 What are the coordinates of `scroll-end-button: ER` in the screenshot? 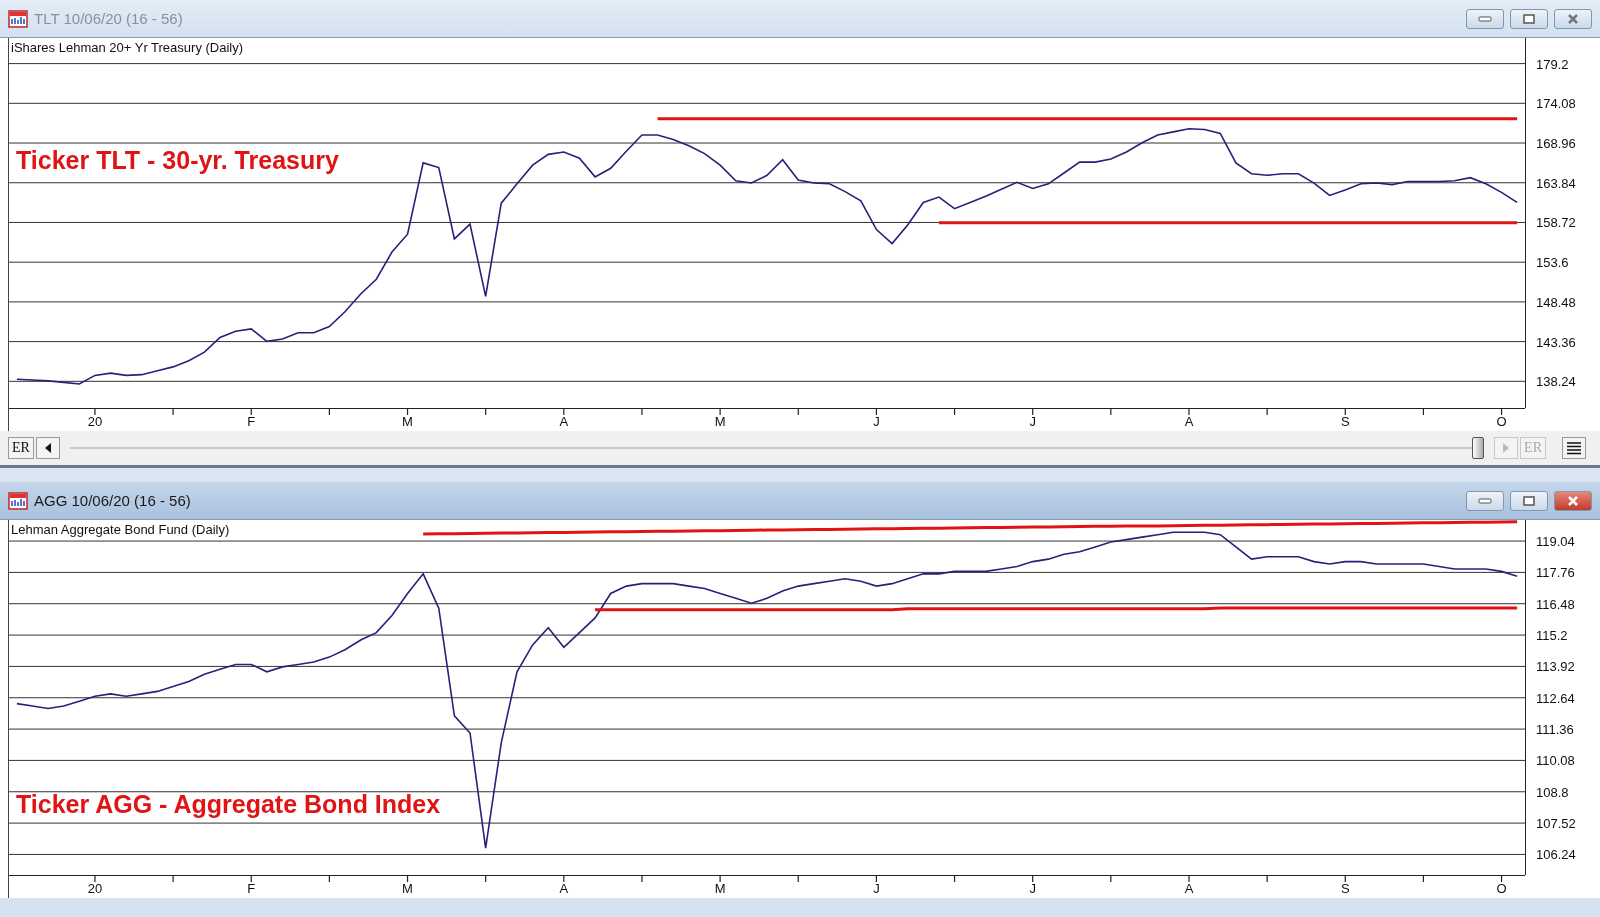 It's located at (21, 448).